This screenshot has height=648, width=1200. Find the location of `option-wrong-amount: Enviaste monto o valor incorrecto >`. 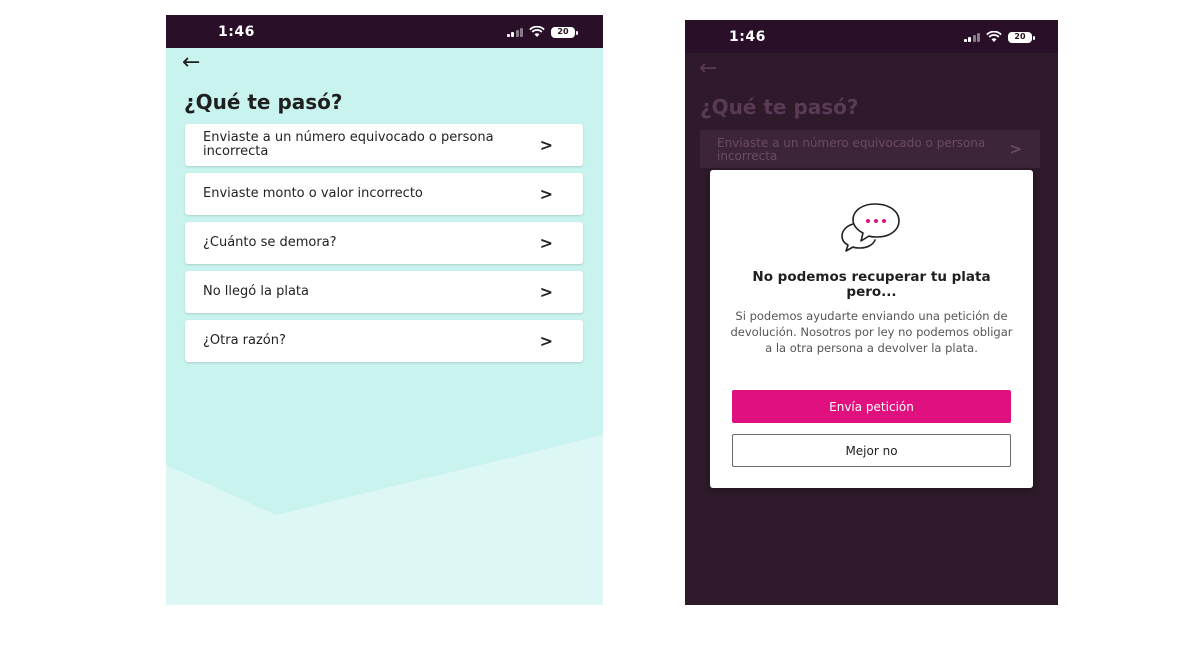

option-wrong-amount: Enviaste monto o valor incorrecto > is located at coordinates (384, 194).